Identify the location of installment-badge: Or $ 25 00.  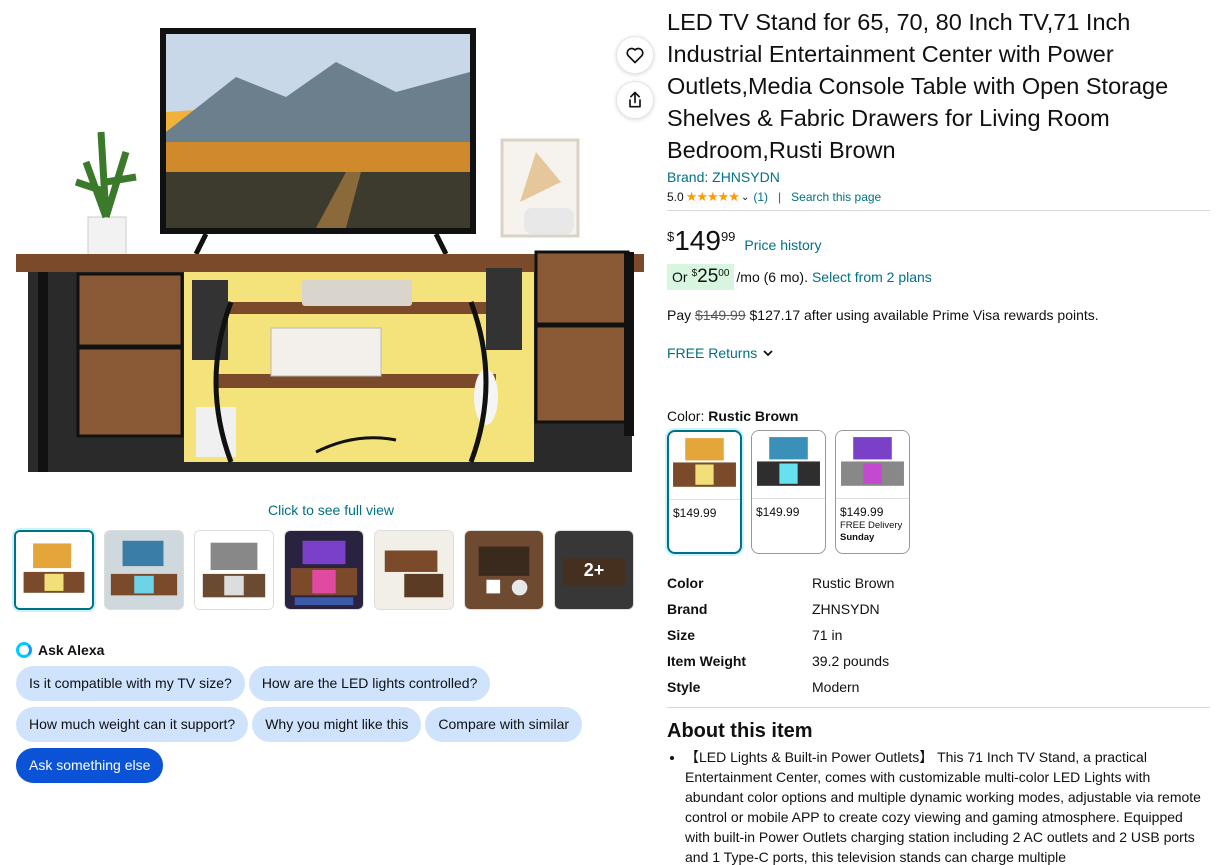
(701, 277).